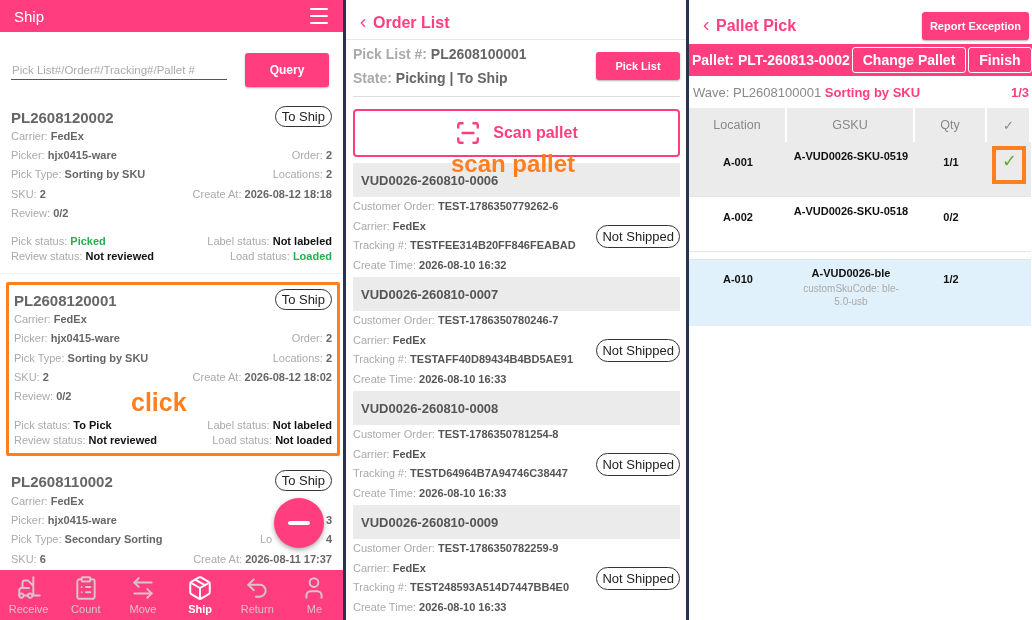 Image resolution: width=1032 pixels, height=620 pixels. Describe the element at coordinates (28, 558) in the screenshot. I see `info-field: SKU: 6` at that location.